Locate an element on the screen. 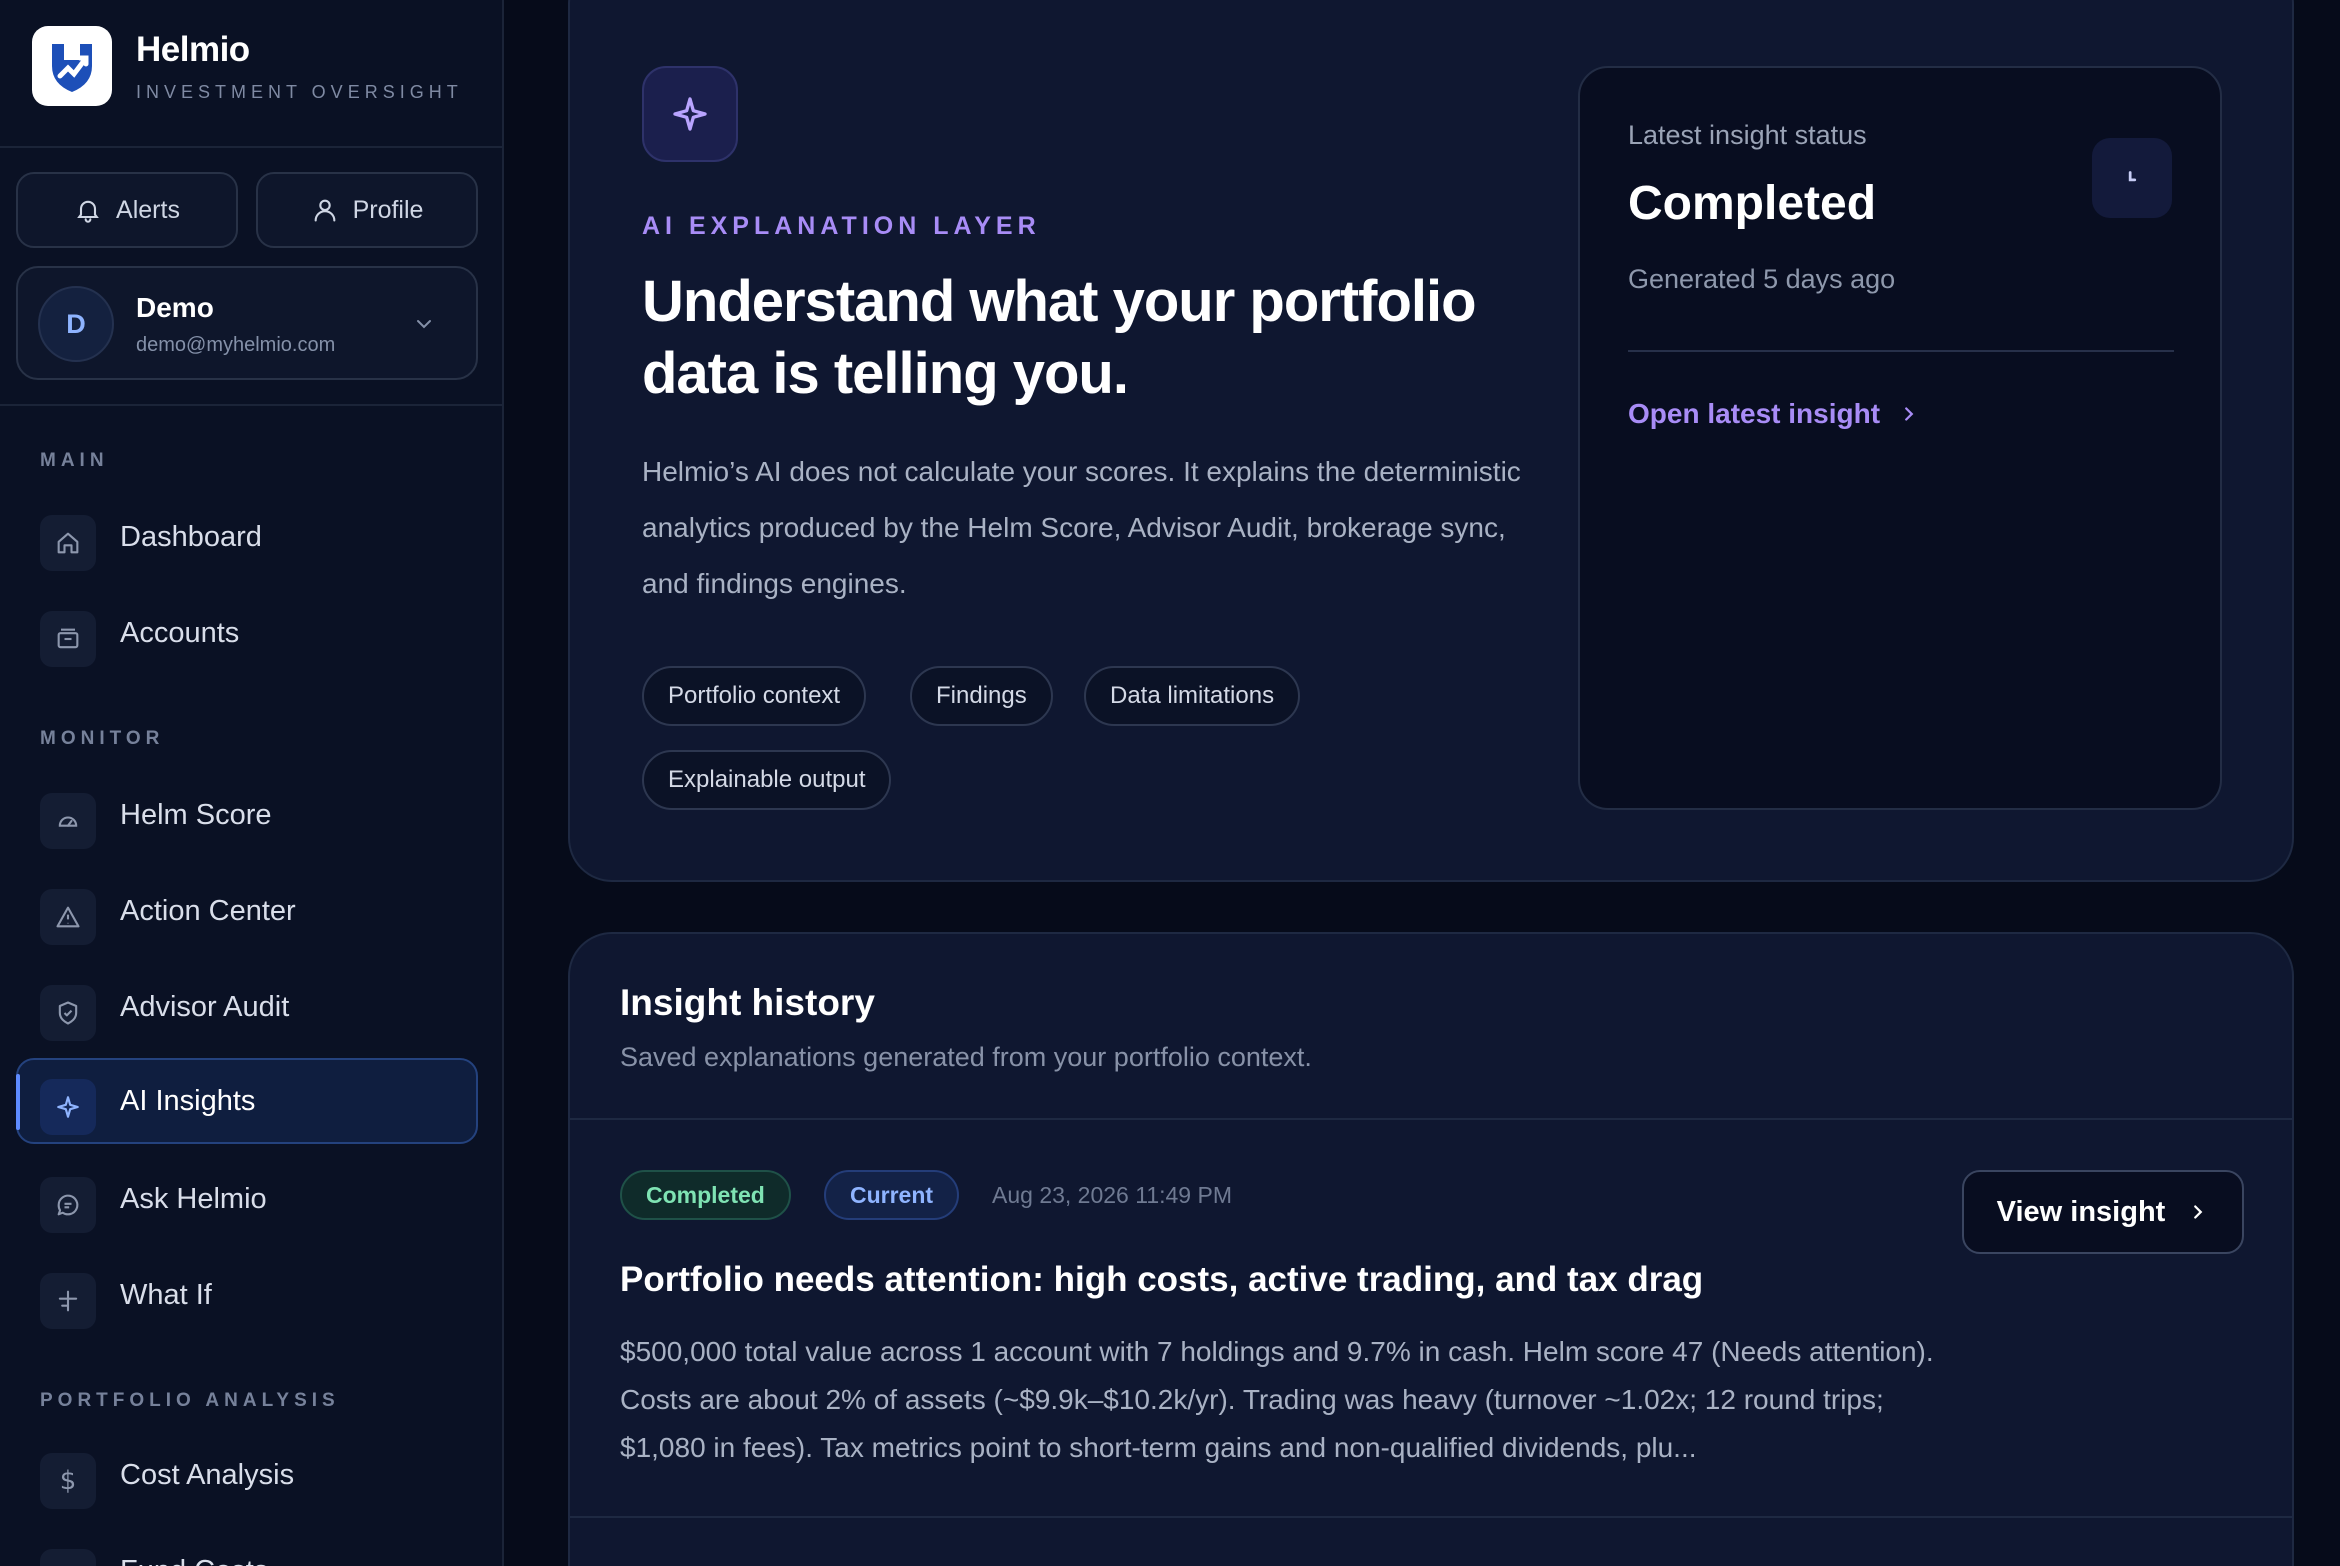 This screenshot has width=2340, height=1566. insight-timestamp: Aug 23, 2026 11:49 PM is located at coordinates (1112, 1195).